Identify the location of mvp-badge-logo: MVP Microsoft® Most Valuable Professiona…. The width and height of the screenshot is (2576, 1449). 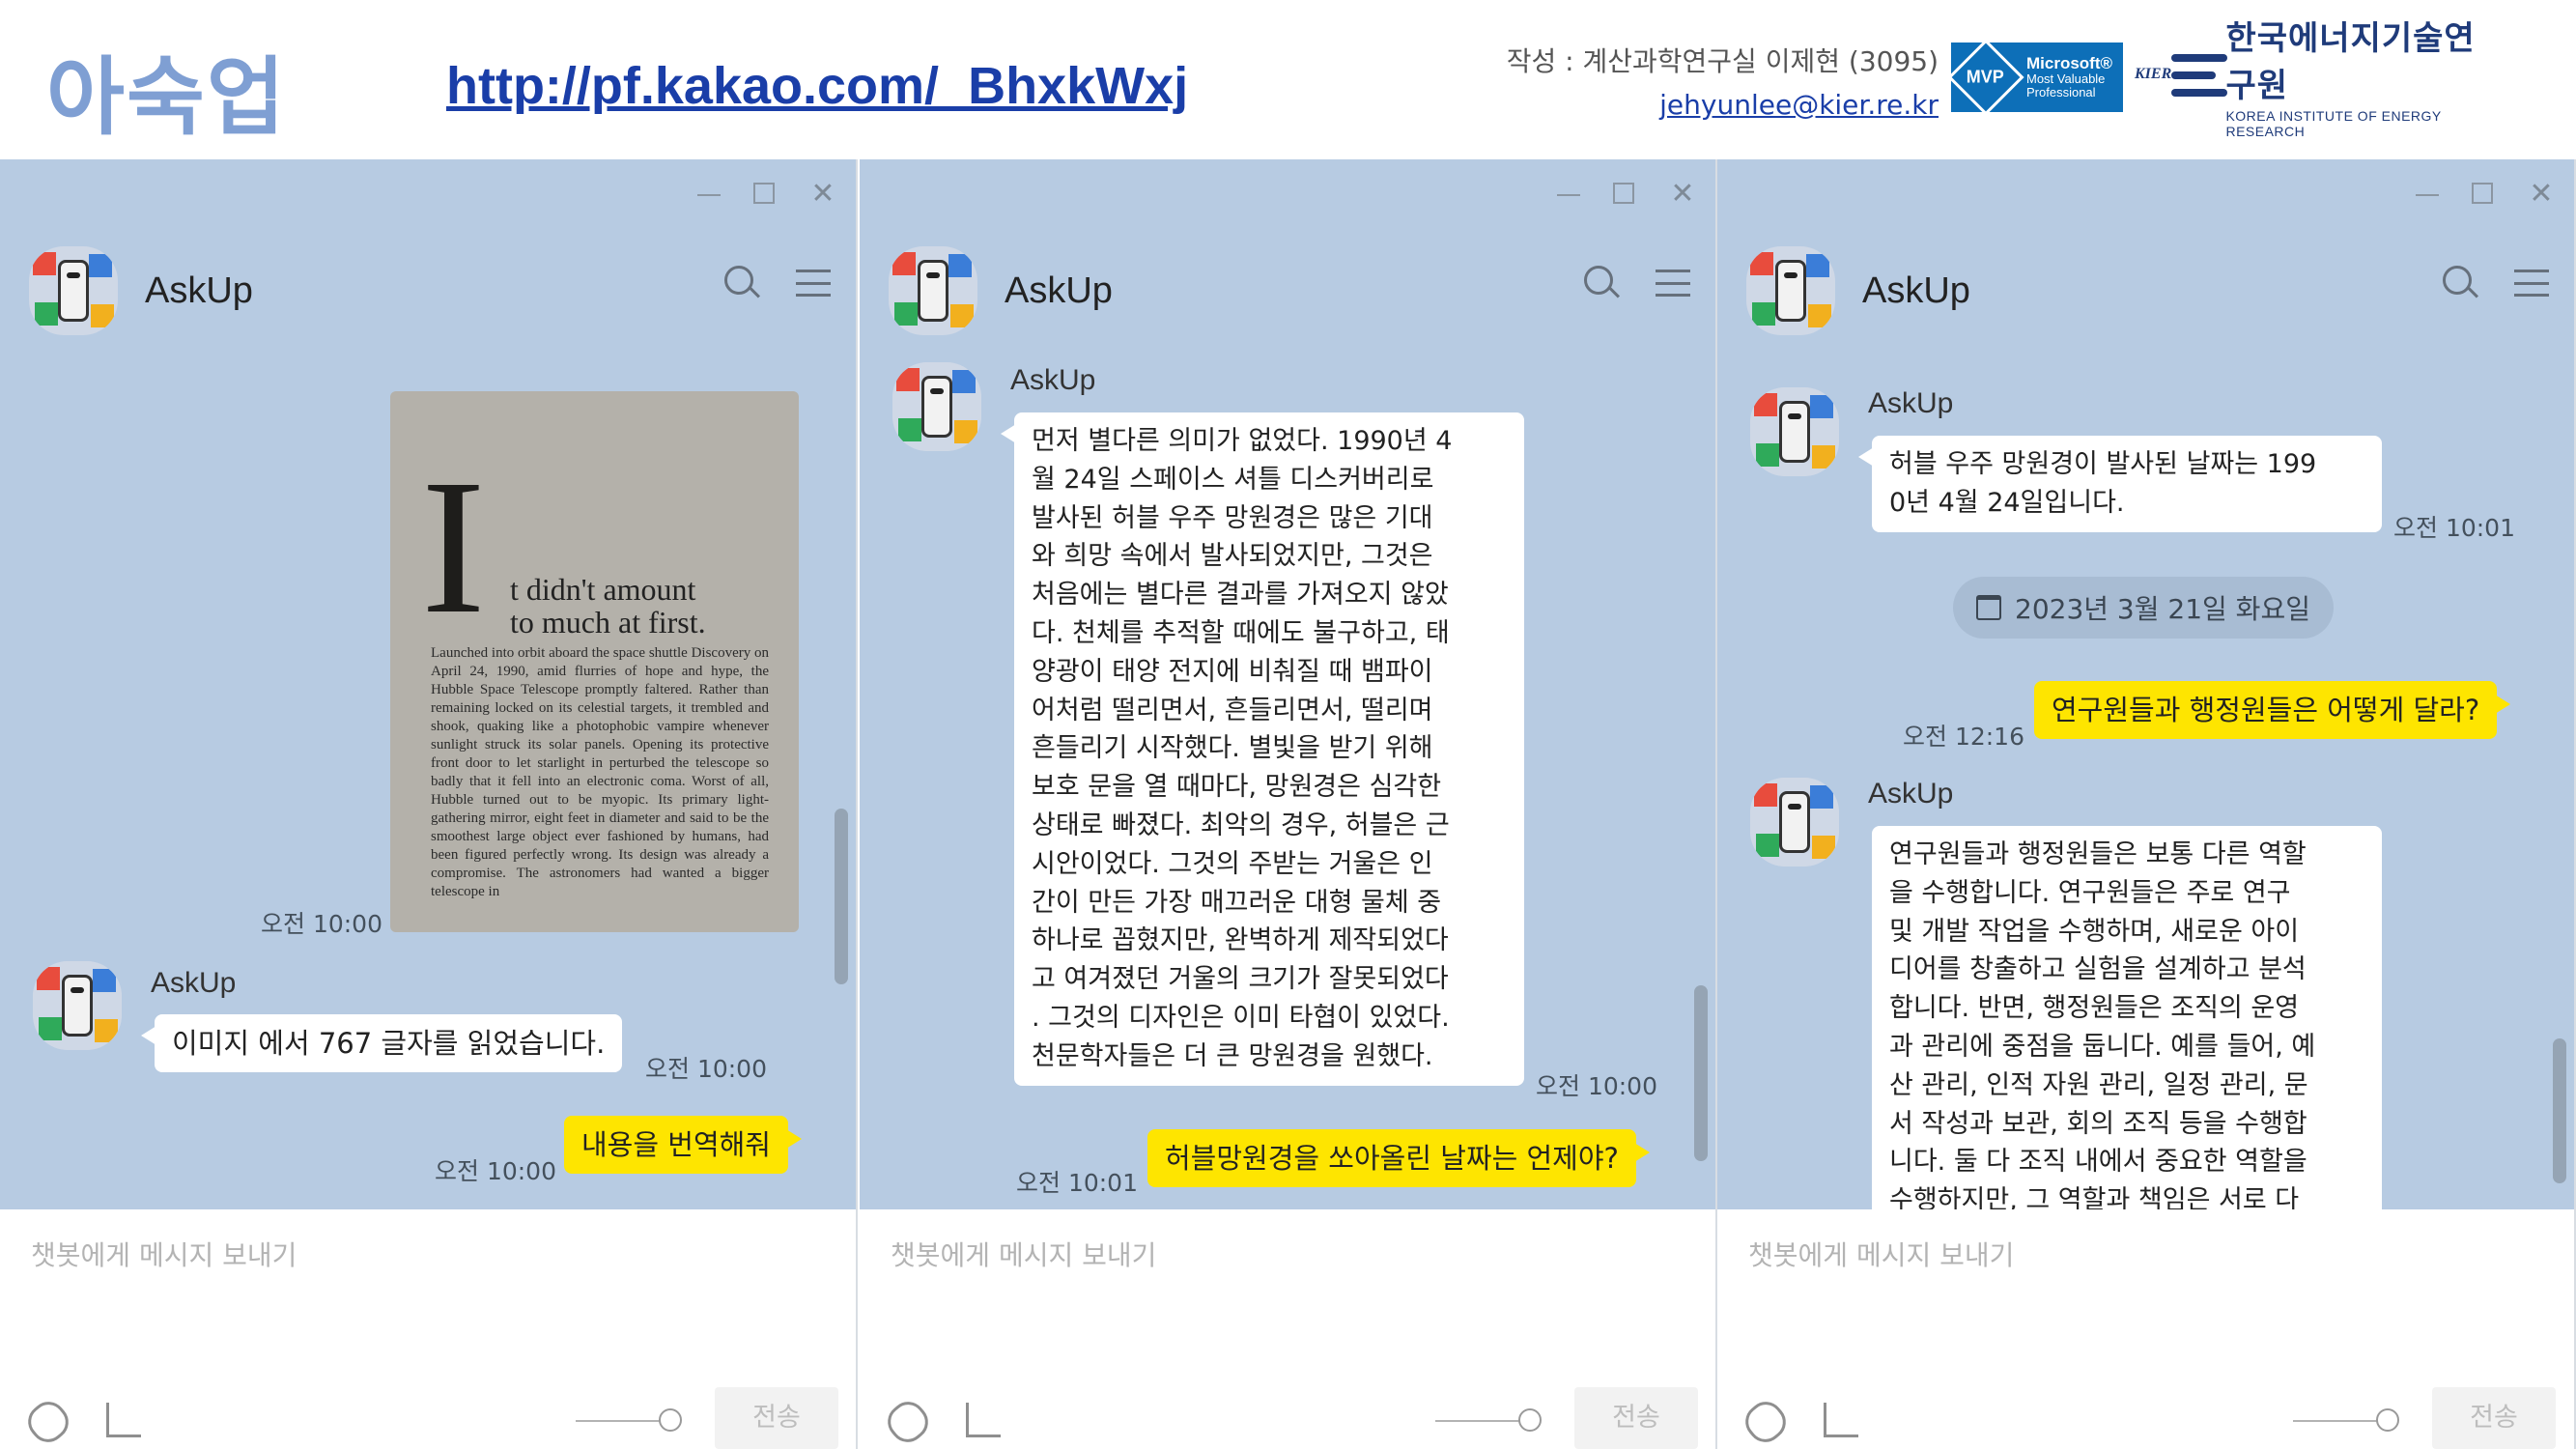
(2035, 77).